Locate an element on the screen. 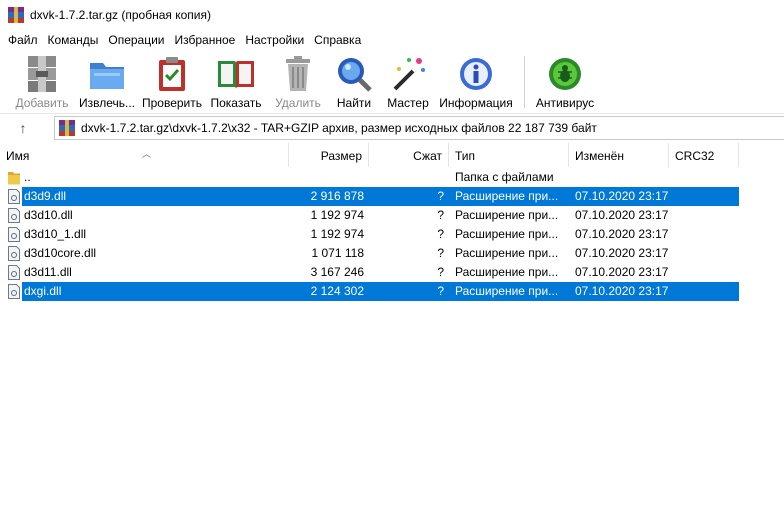 This screenshot has width=784, height=532. column-size-label: Размер is located at coordinates (341, 156).